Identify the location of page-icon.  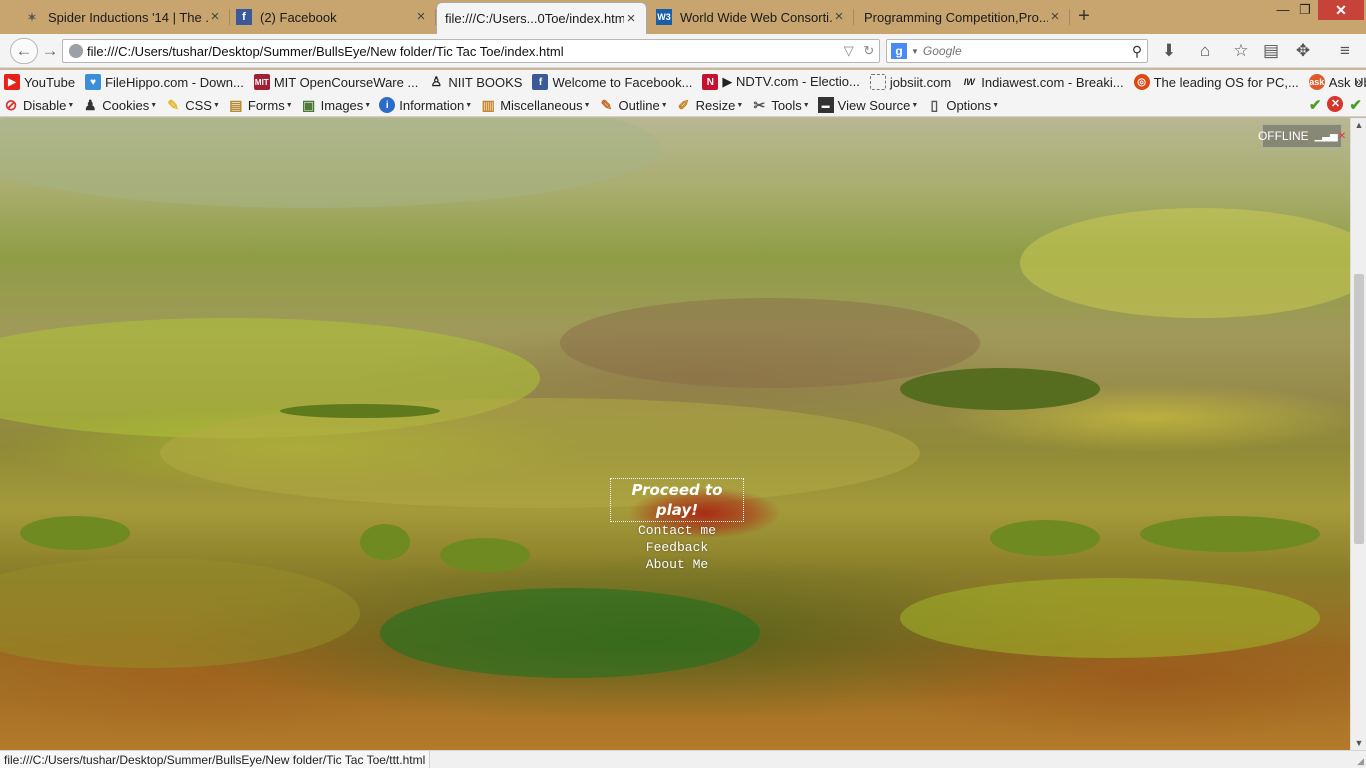
(877, 82).